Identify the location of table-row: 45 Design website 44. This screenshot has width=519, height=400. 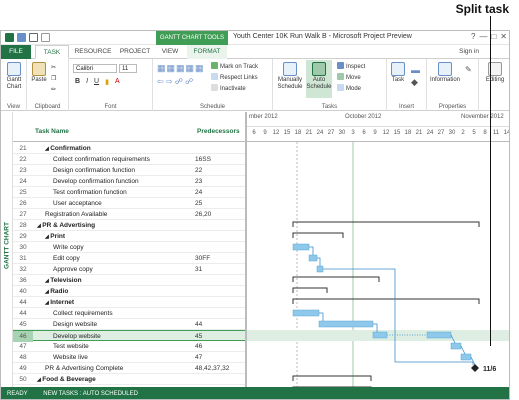
(129, 324).